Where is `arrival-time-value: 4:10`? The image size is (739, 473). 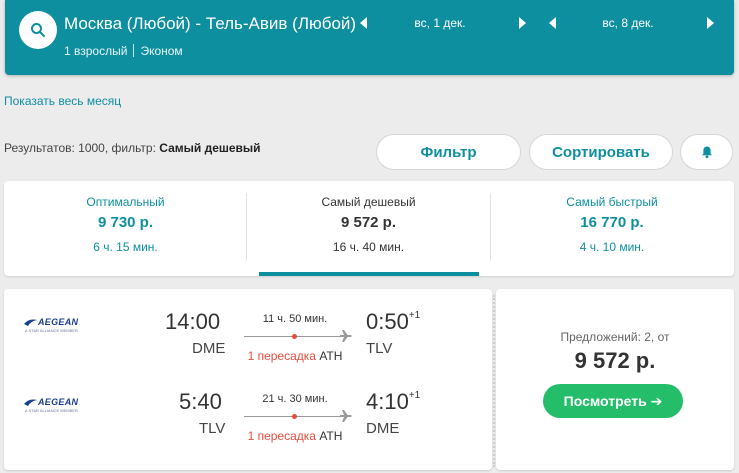 arrival-time-value: 4:10 is located at coordinates (387, 401).